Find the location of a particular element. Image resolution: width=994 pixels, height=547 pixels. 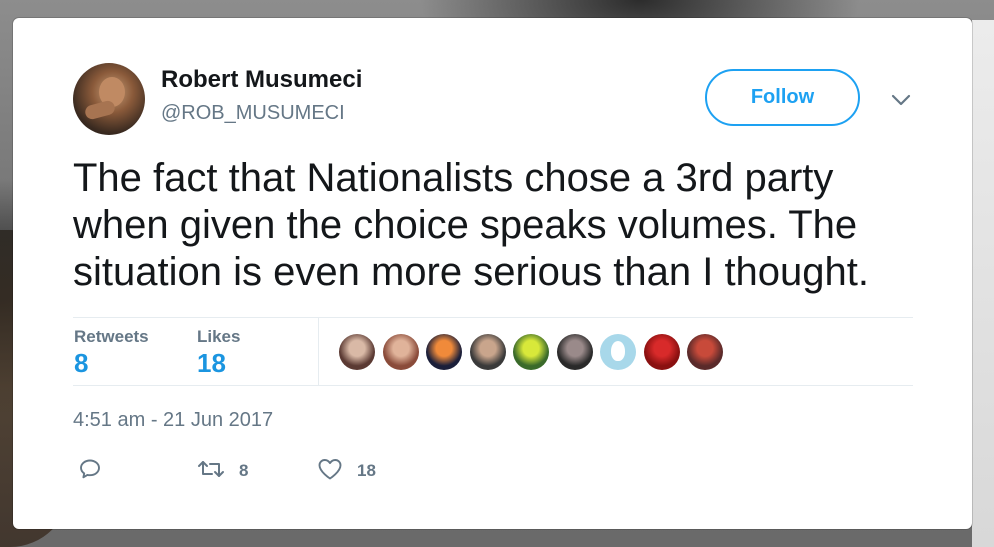

reply-button is located at coordinates (90, 471).